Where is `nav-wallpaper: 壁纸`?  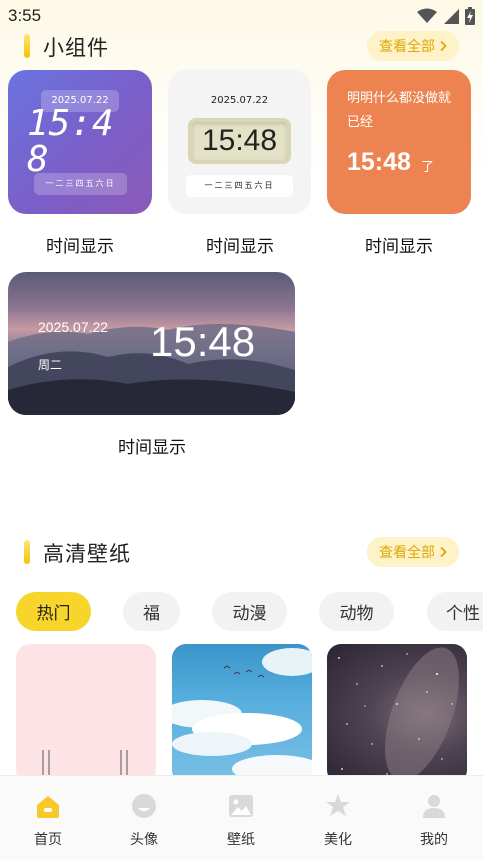
nav-wallpaper: 壁纸 is located at coordinates (241, 818).